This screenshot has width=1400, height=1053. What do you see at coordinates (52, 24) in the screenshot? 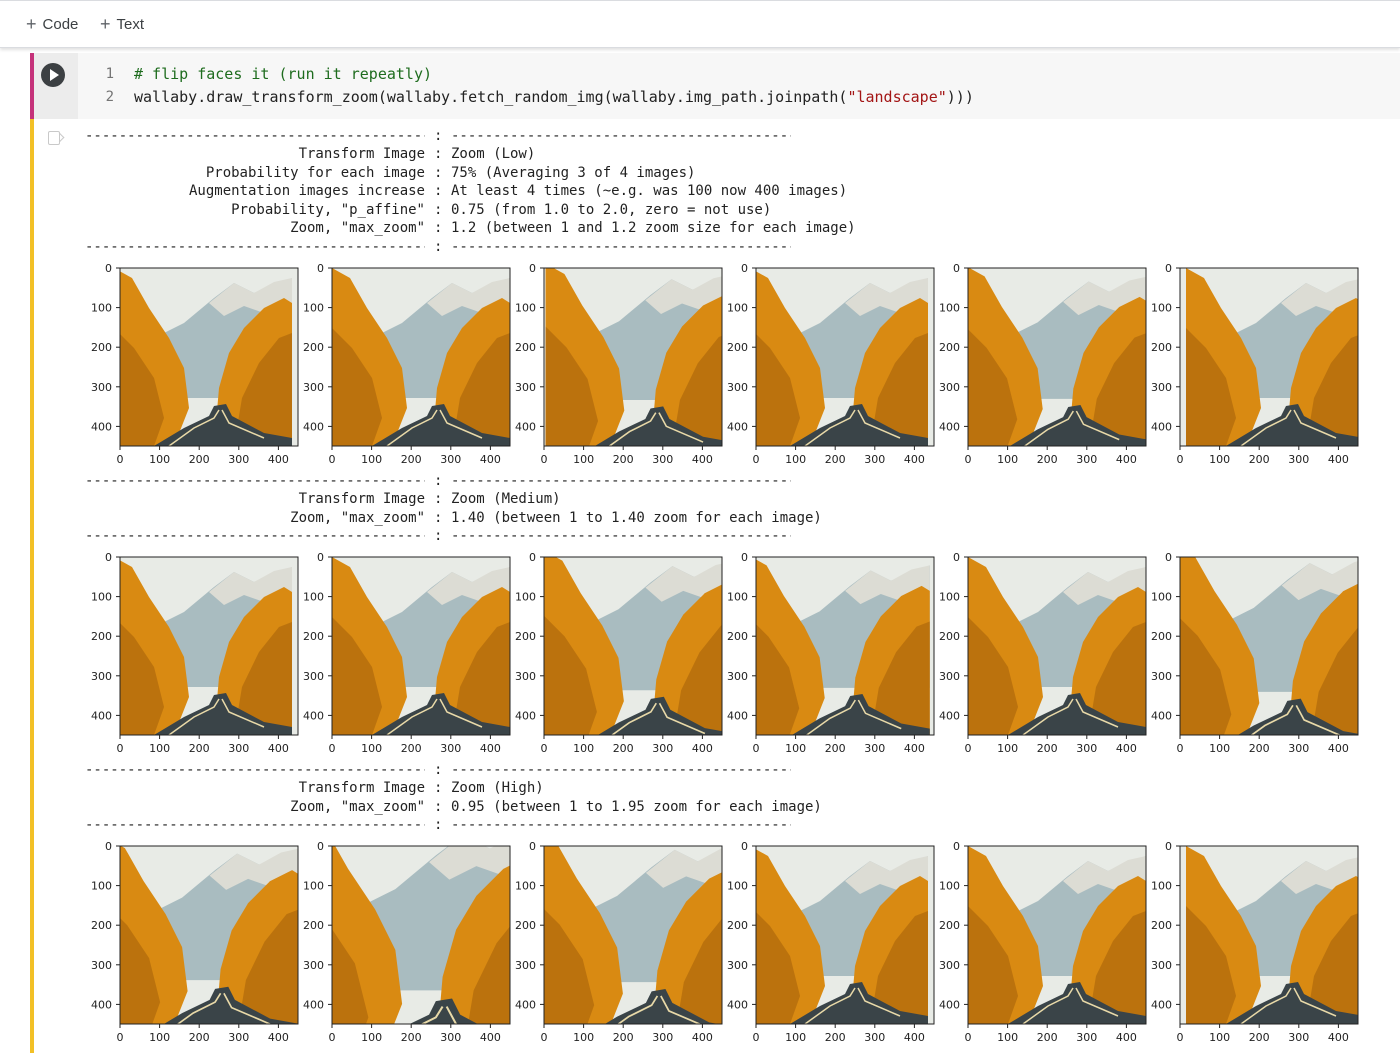
I see `add-code-button: + Code` at bounding box center [52, 24].